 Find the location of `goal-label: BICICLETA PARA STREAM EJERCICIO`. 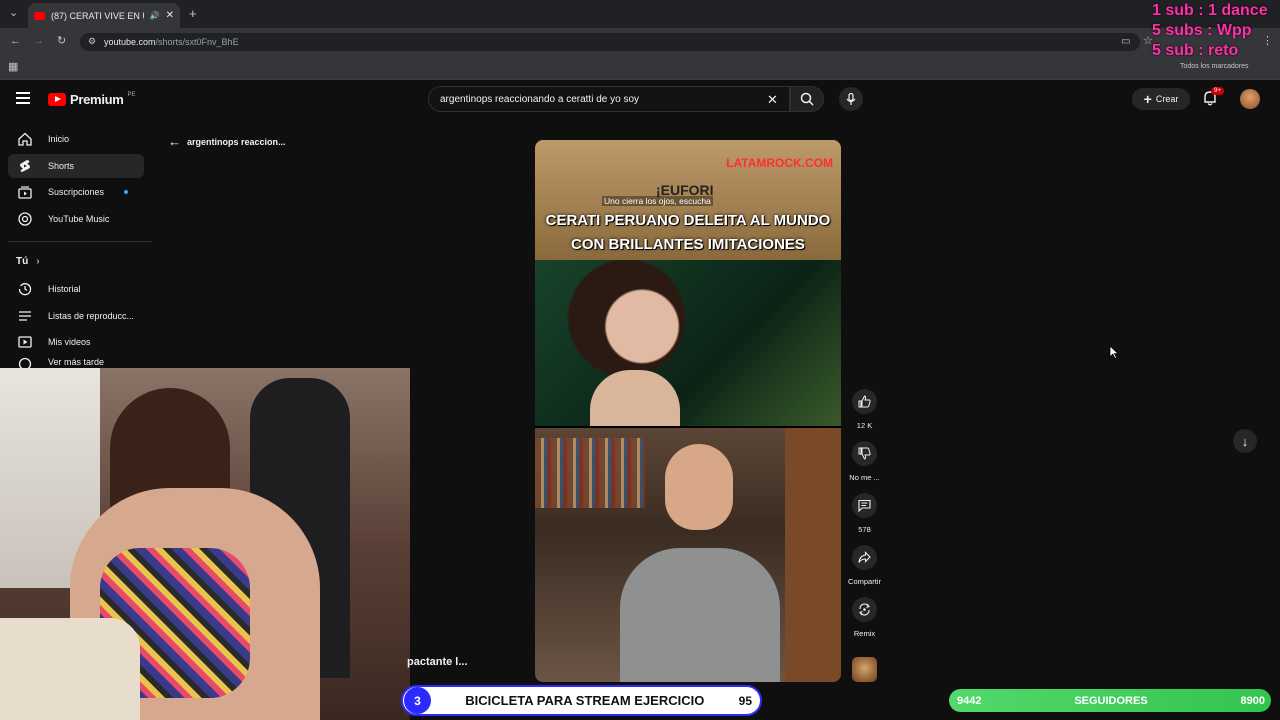

goal-label: BICICLETA PARA STREAM EJERCICIO is located at coordinates (585, 700).